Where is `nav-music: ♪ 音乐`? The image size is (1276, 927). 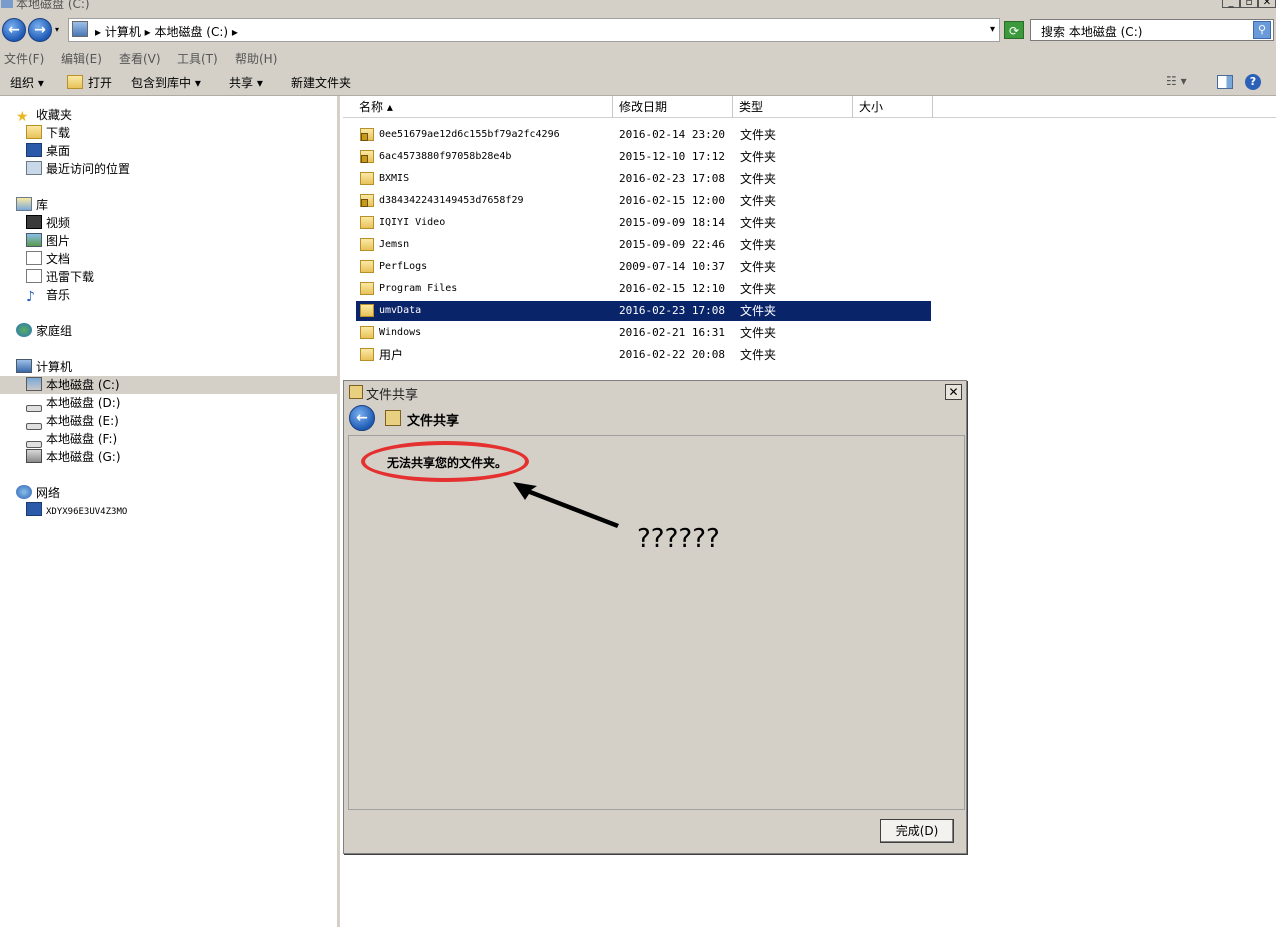
nav-music: ♪ 音乐 is located at coordinates (48, 295).